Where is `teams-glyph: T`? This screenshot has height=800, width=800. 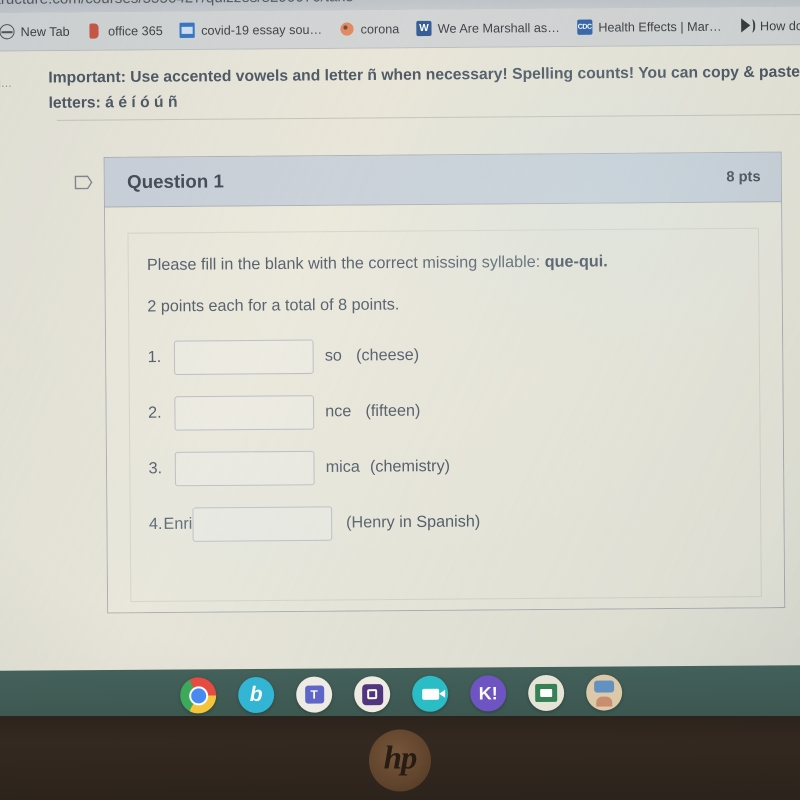
teams-glyph: T is located at coordinates (314, 694).